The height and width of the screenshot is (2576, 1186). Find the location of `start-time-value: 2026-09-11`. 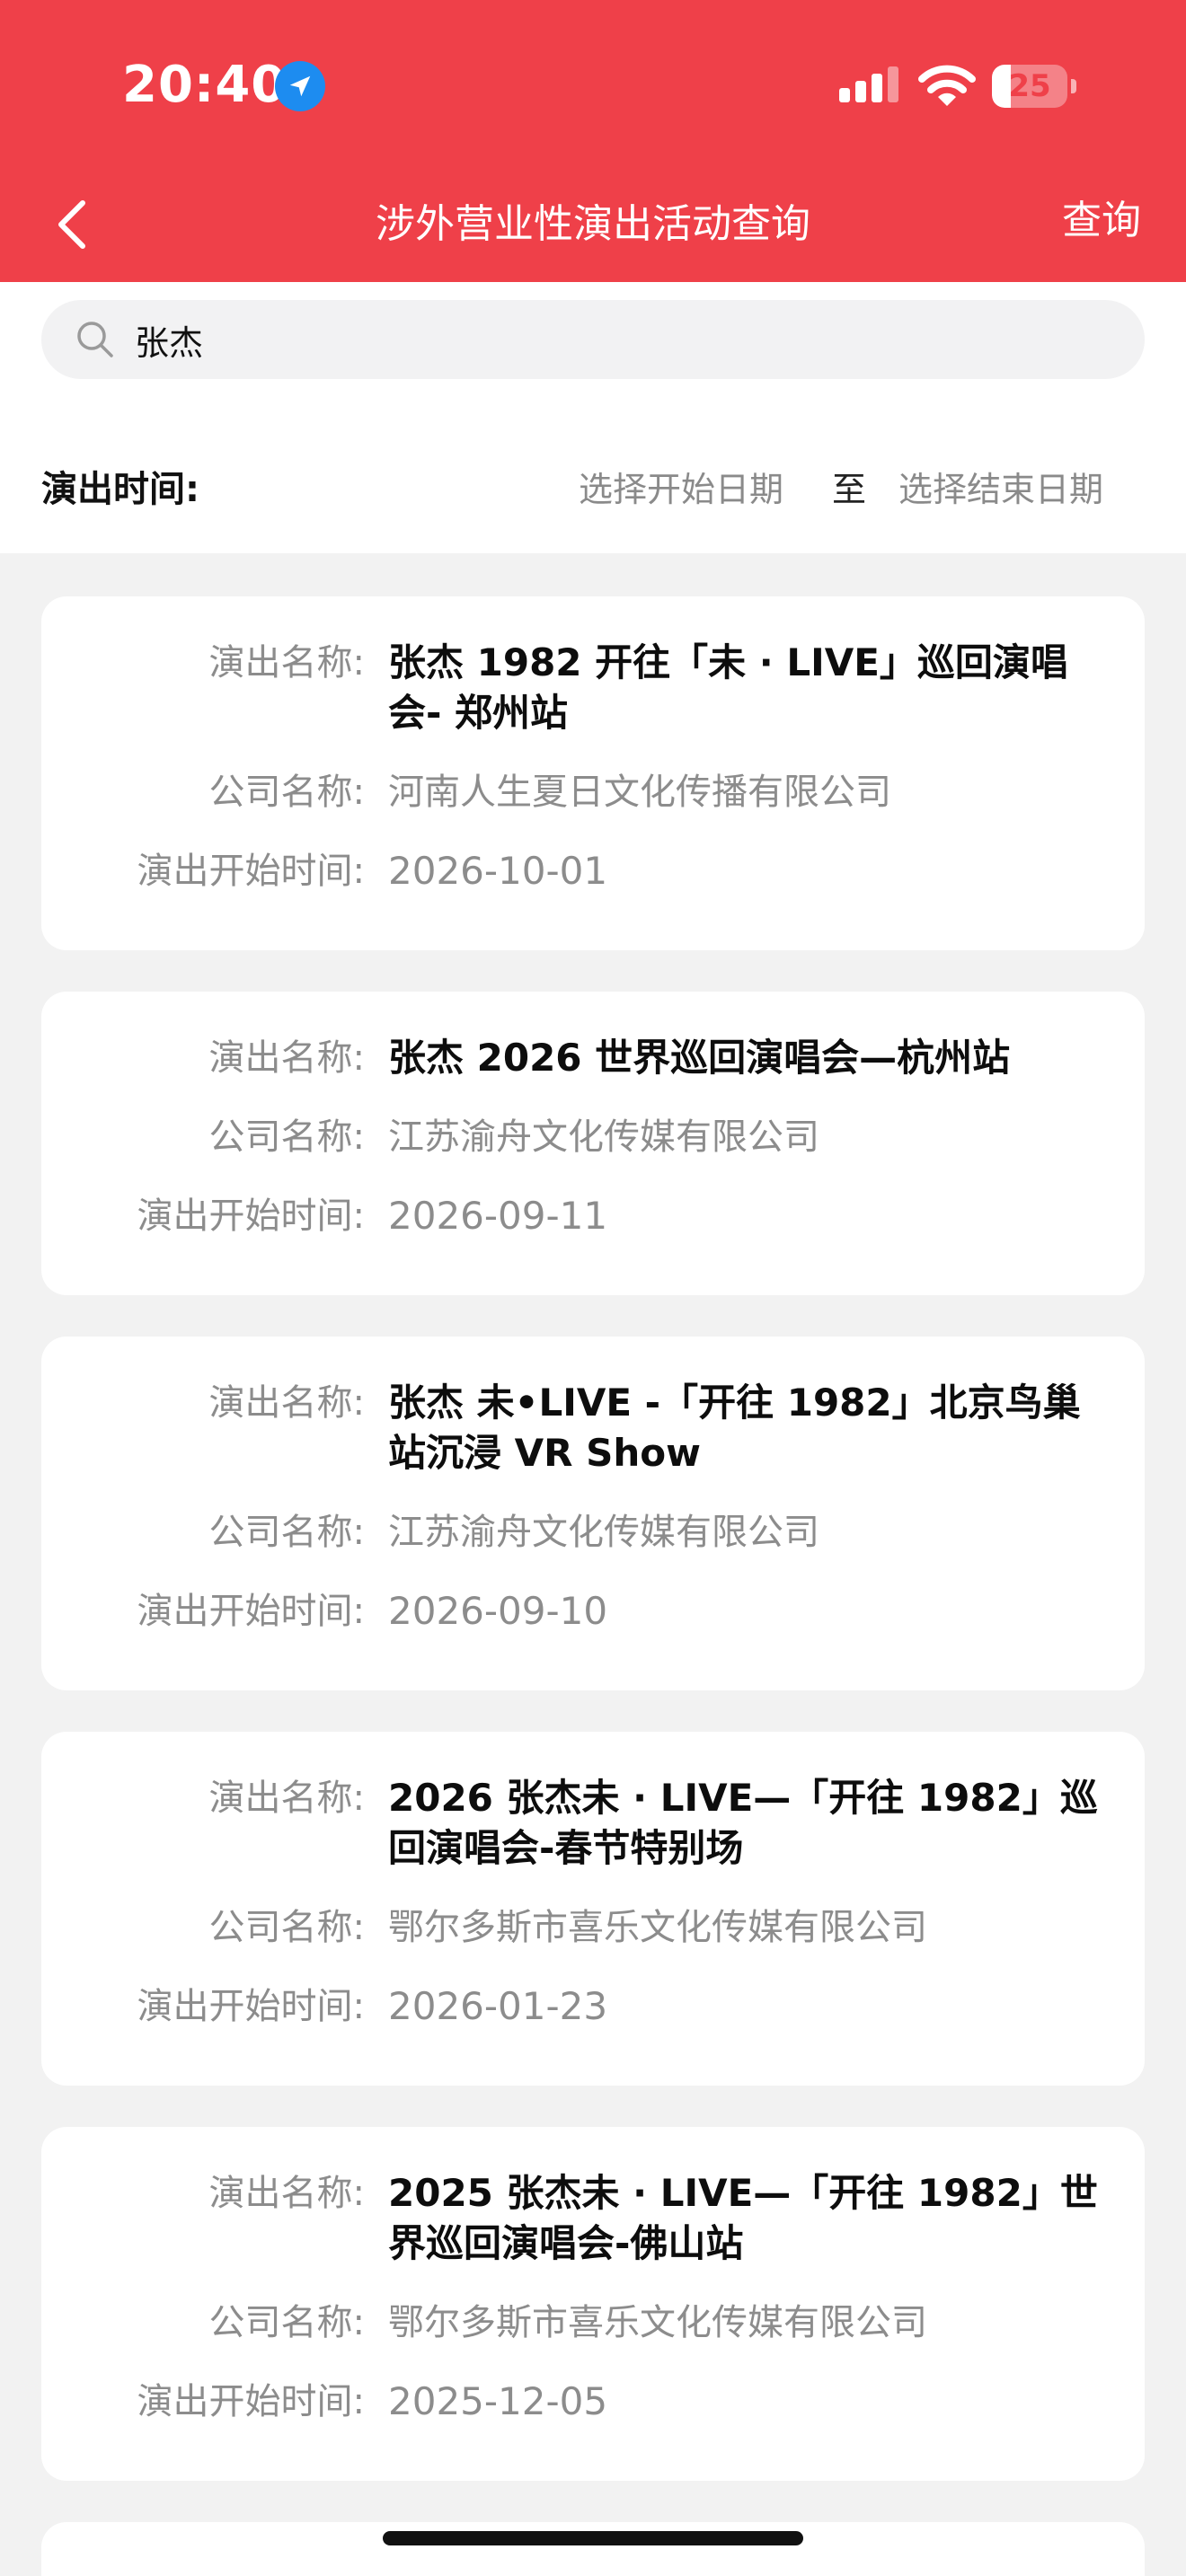

start-time-value: 2026-09-11 is located at coordinates (498, 1216).